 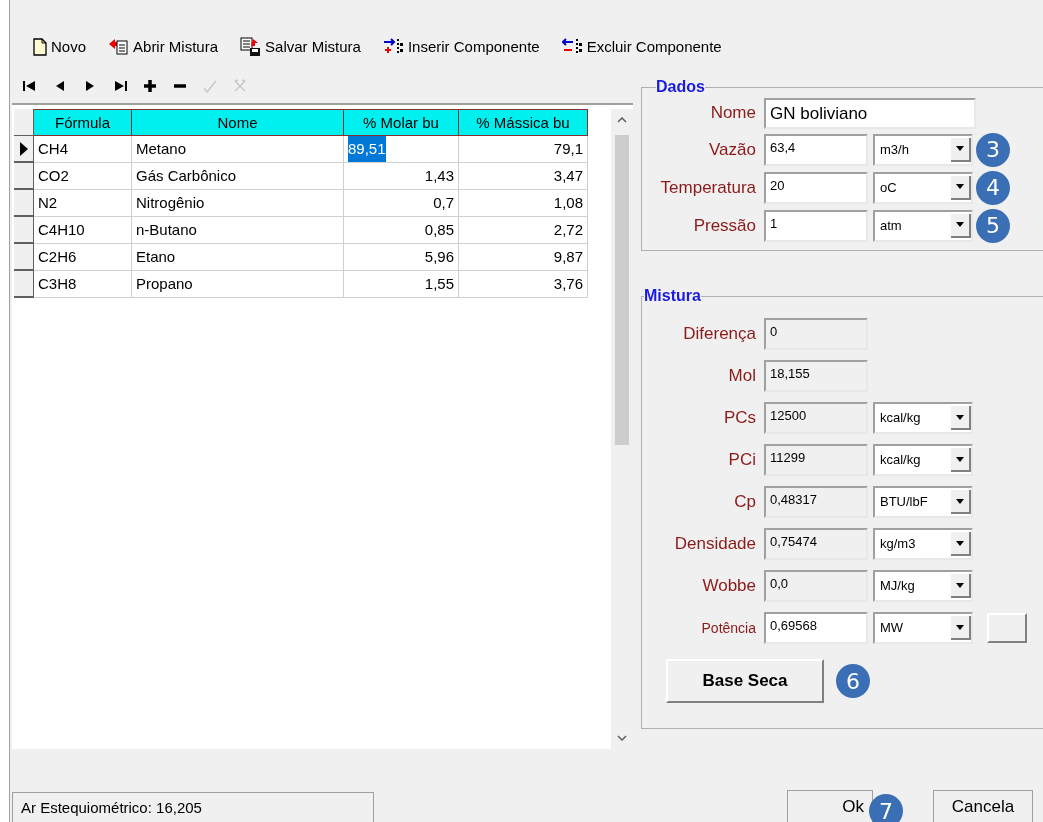 I want to click on field-label: PCs, so click(x=739, y=418).